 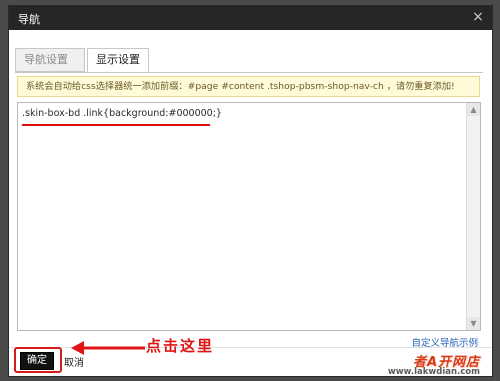 I want to click on click-here-annotation: 点击这里, so click(x=180, y=346).